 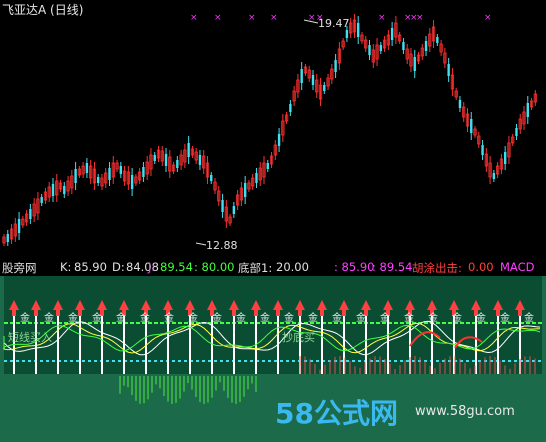 What do you see at coordinates (298, 337) in the screenshot?
I see `buy-signal-label-2: 抄底买` at bounding box center [298, 337].